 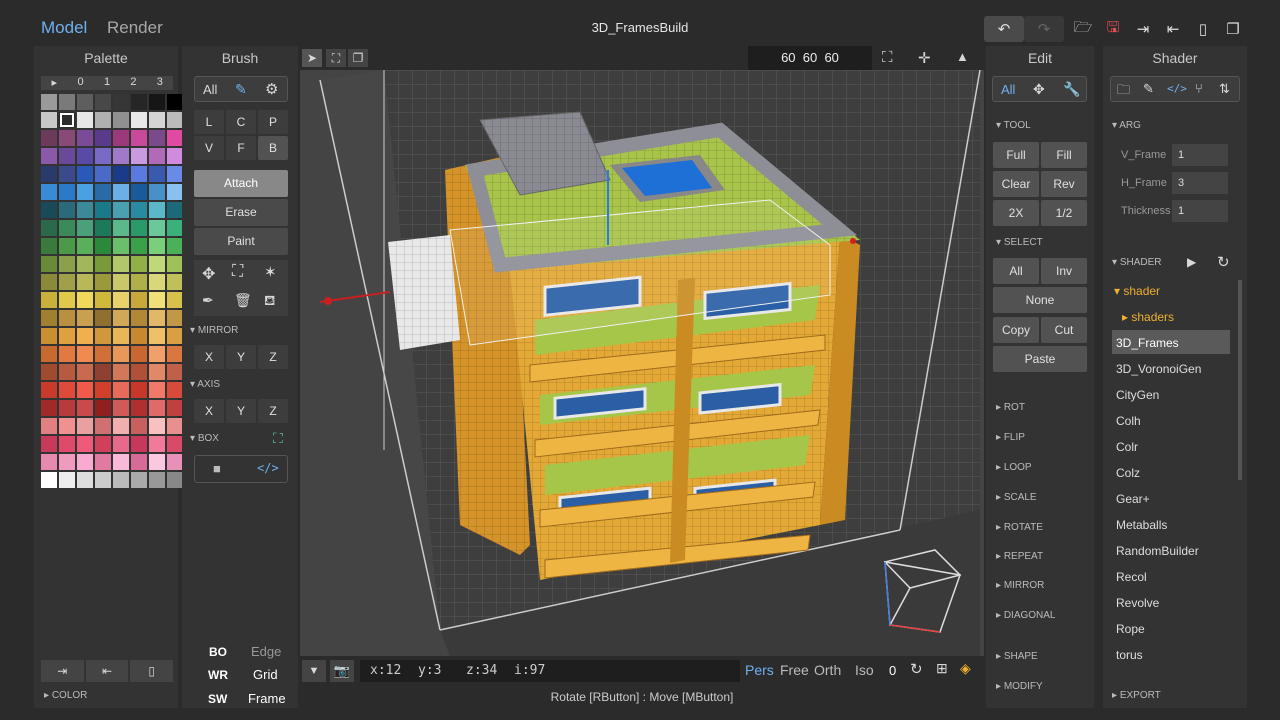 I want to click on h-frame-field: 3, so click(x=1200, y=183).